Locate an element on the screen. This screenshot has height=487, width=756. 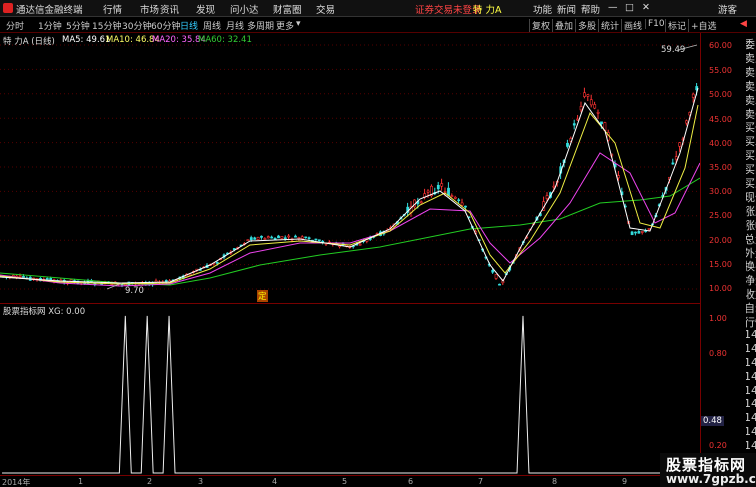
period-15min: 15分钟 is located at coordinates (106, 25).